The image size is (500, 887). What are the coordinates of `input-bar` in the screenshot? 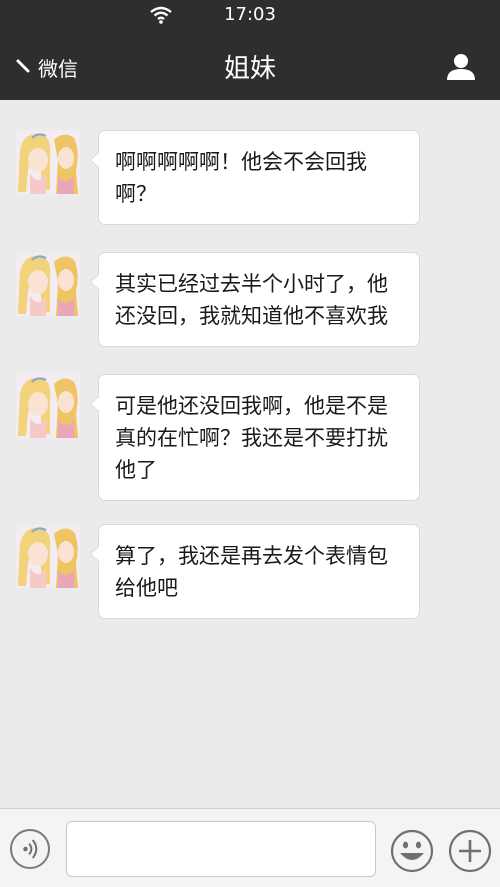 It's located at (250, 847).